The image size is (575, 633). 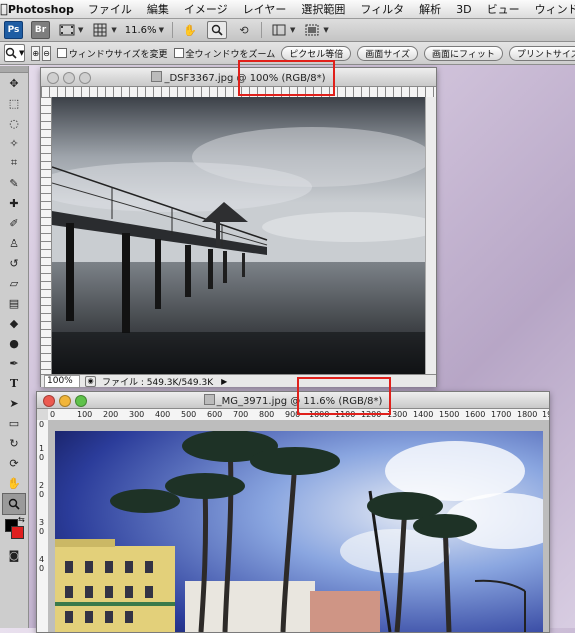 What do you see at coordinates (316, 53) in the screenshot?
I see `actual-pixels-button: ピクセル等倍` at bounding box center [316, 53].